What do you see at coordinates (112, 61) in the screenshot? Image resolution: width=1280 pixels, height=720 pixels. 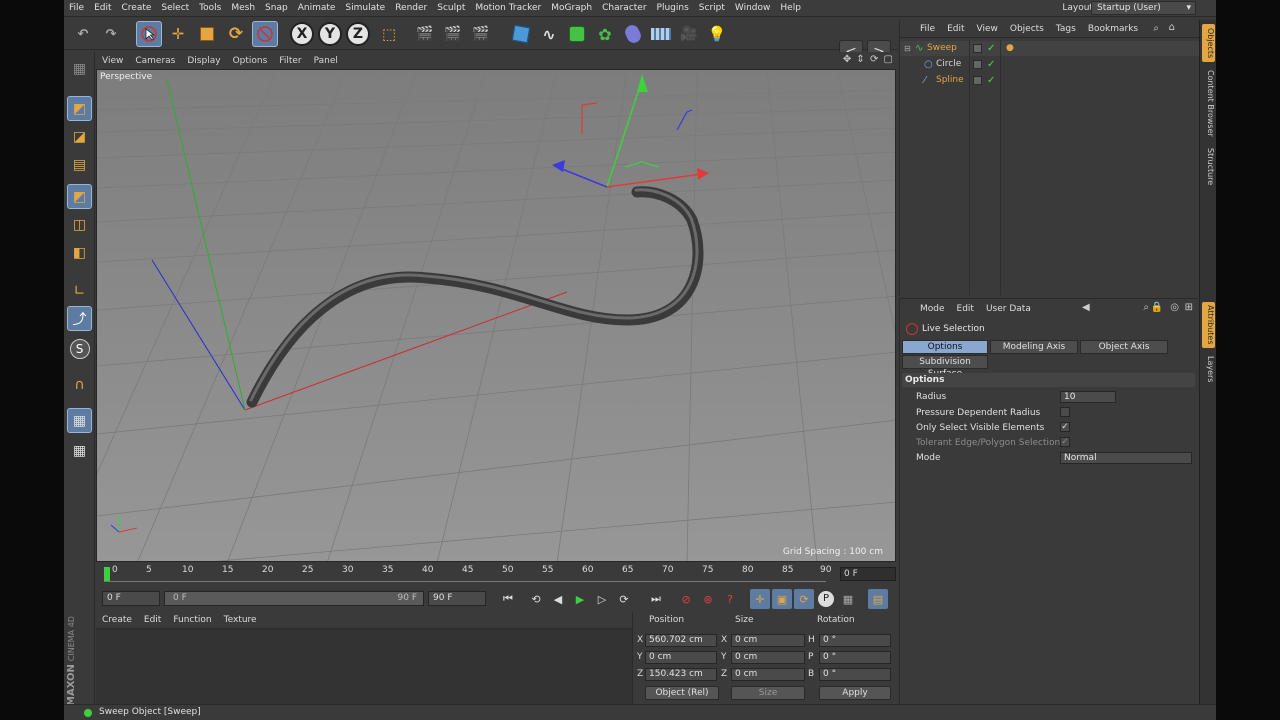 I see `viewport-menu-view: View` at bounding box center [112, 61].